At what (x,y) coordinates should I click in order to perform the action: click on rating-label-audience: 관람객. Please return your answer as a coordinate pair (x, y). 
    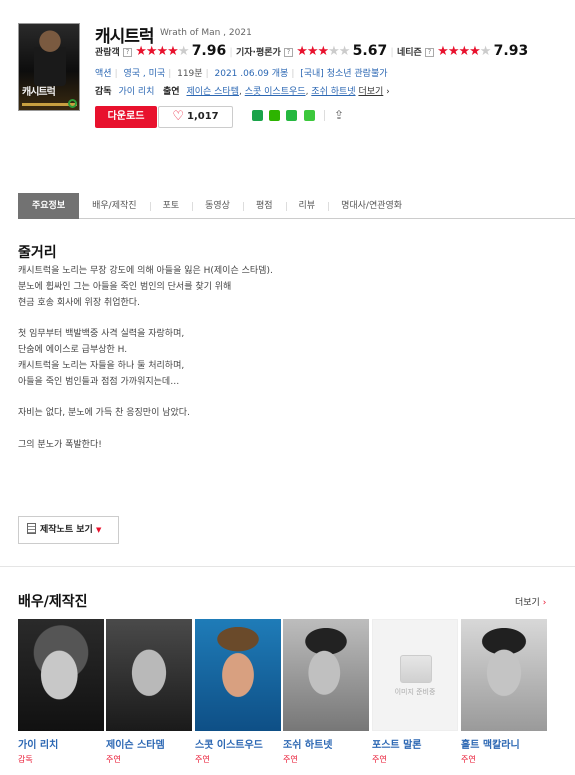
    Looking at the image, I should click on (107, 53).